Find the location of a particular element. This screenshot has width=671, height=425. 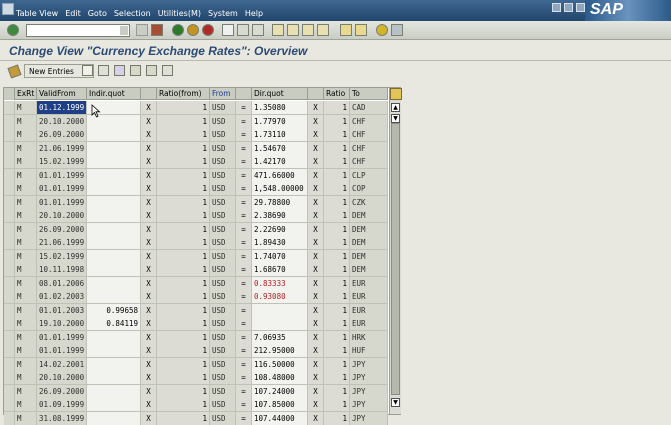

vertical-scrollbar: ▲ ▼ ▼ is located at coordinates (395, 251).